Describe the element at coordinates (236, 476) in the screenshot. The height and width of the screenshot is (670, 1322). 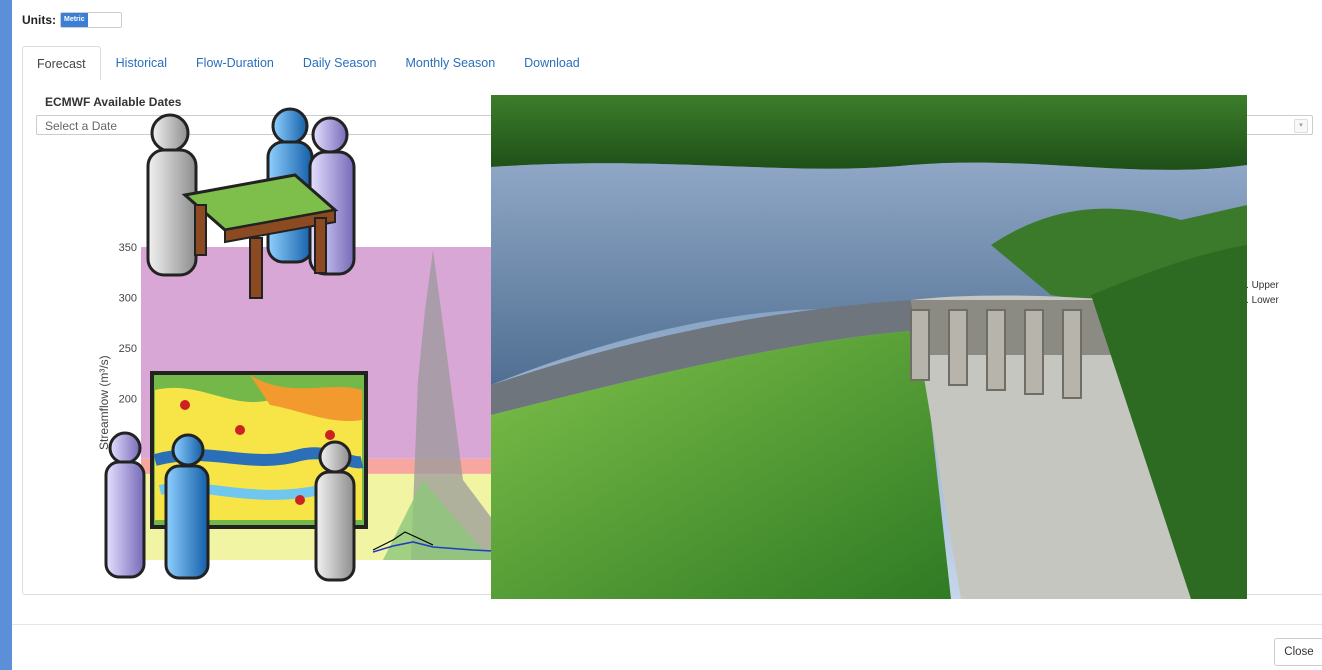
I see `map-planning-clipart` at that location.